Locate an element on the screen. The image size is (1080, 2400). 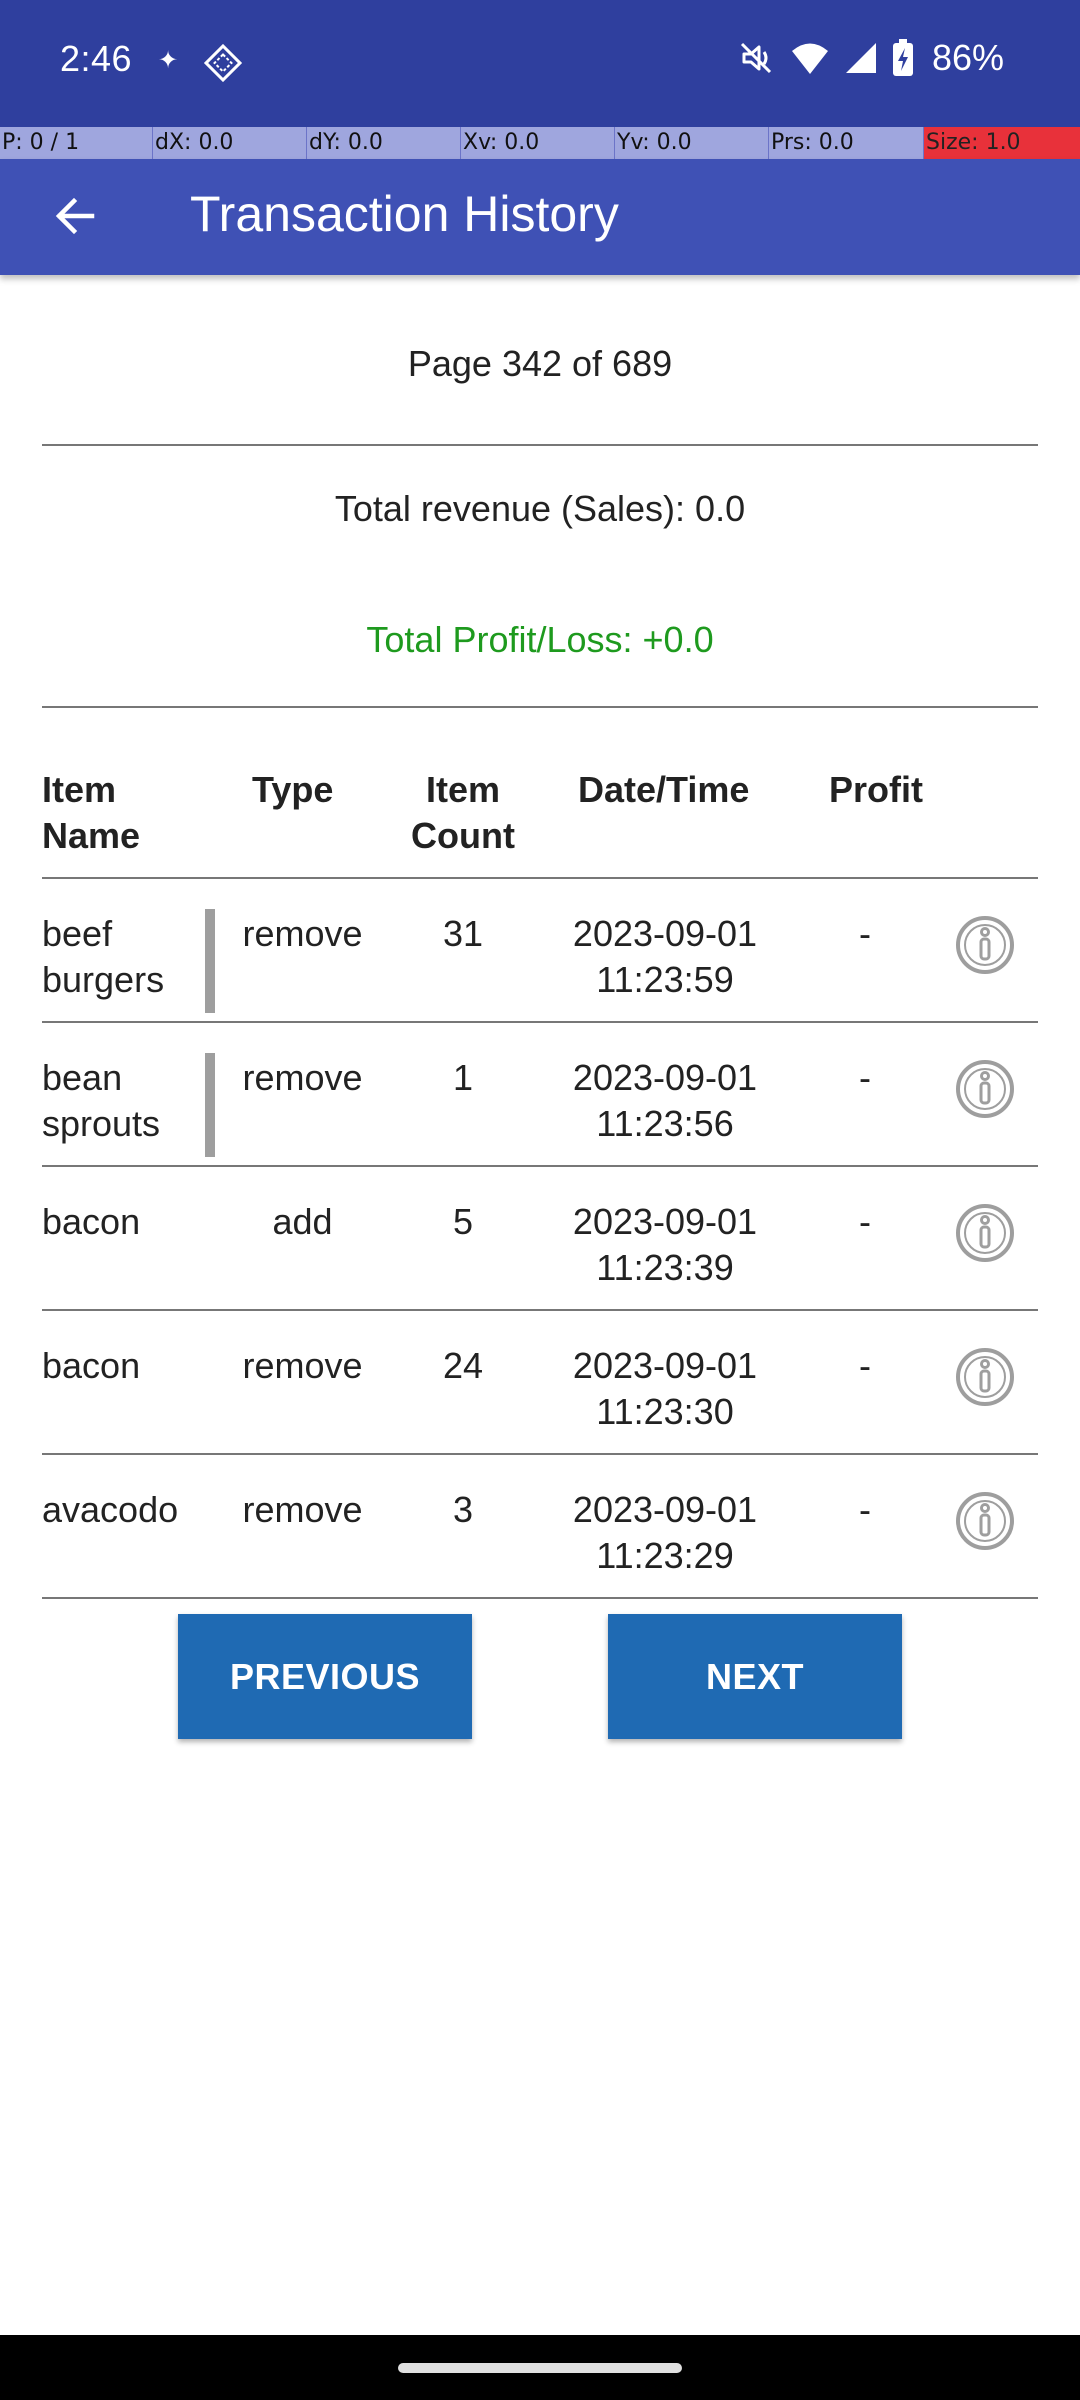
total-revenue: Total revenue (Sales): 0.0 is located at coordinates (540, 508).